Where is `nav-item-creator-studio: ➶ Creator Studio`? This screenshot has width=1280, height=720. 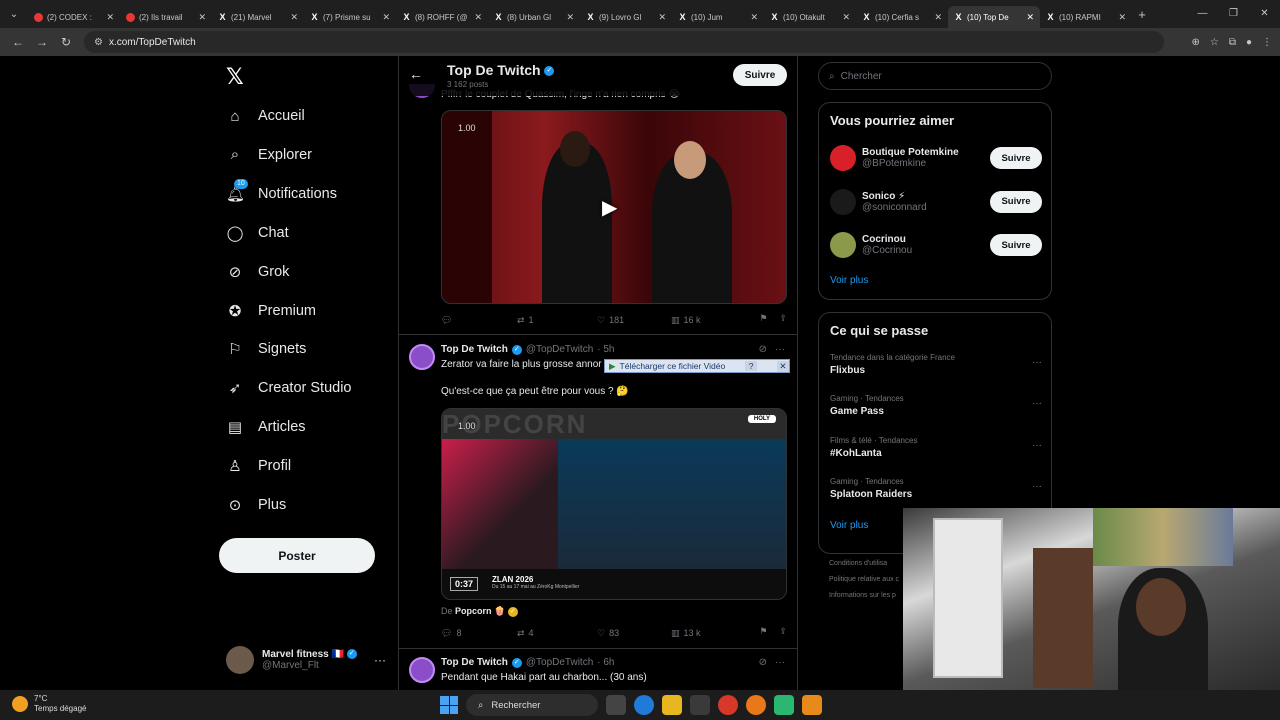
nav-item-creator-studio: ➶ Creator Studio is located at coordinates (289, 388).